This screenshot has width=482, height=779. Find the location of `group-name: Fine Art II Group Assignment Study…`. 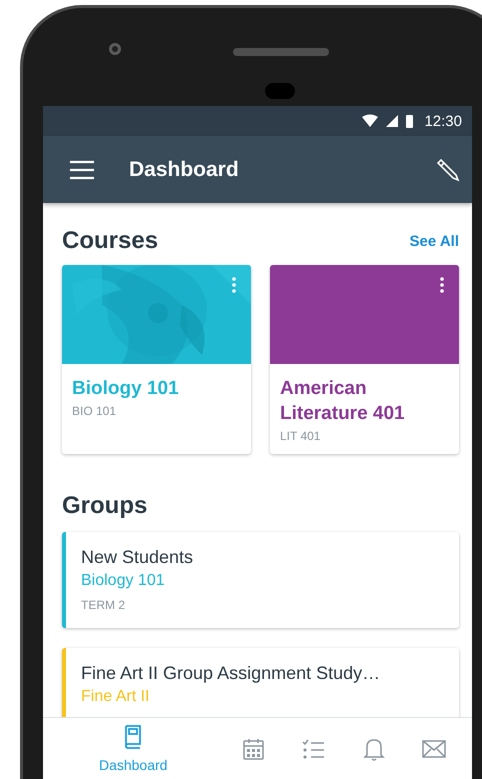

group-name: Fine Art II Group Assignment Study… is located at coordinates (231, 673).